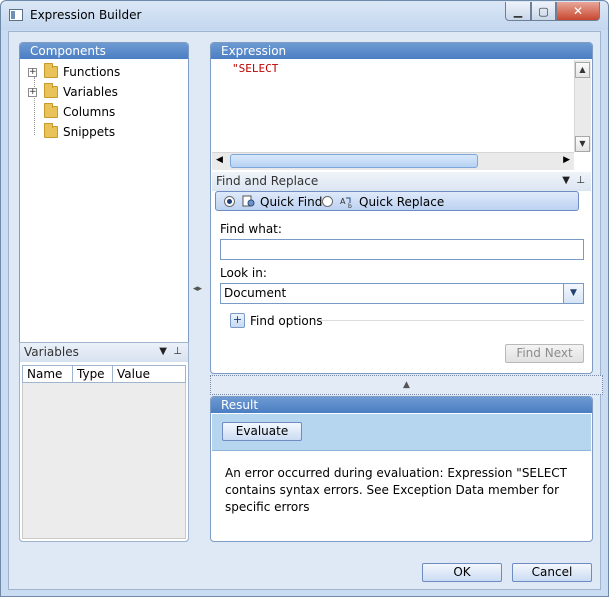 This screenshot has height=597, width=609. I want to click on tree-item-label: Variables, so click(90, 92).